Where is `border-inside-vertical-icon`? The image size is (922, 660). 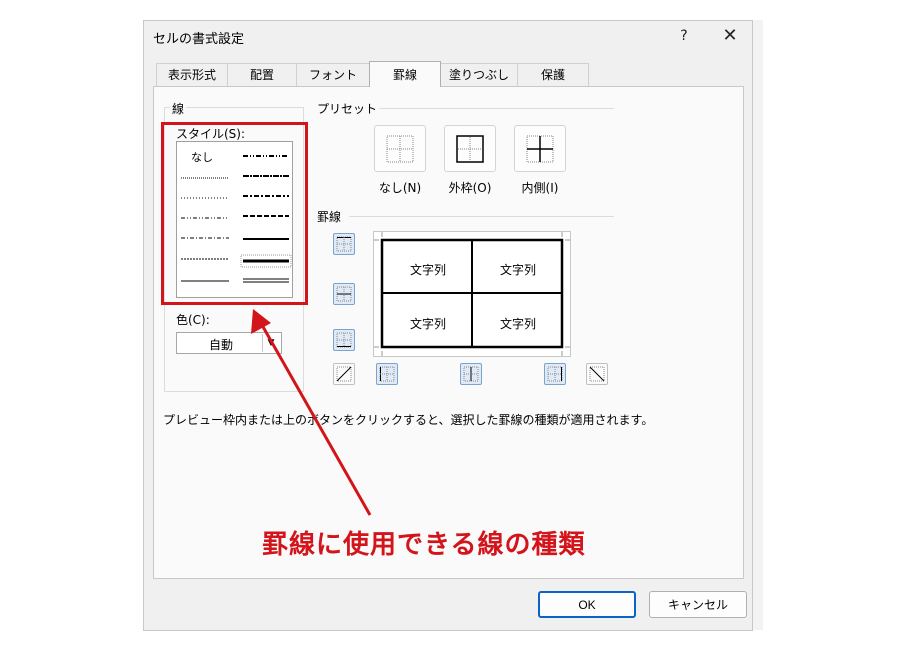
border-inside-vertical-icon is located at coordinates (471, 374).